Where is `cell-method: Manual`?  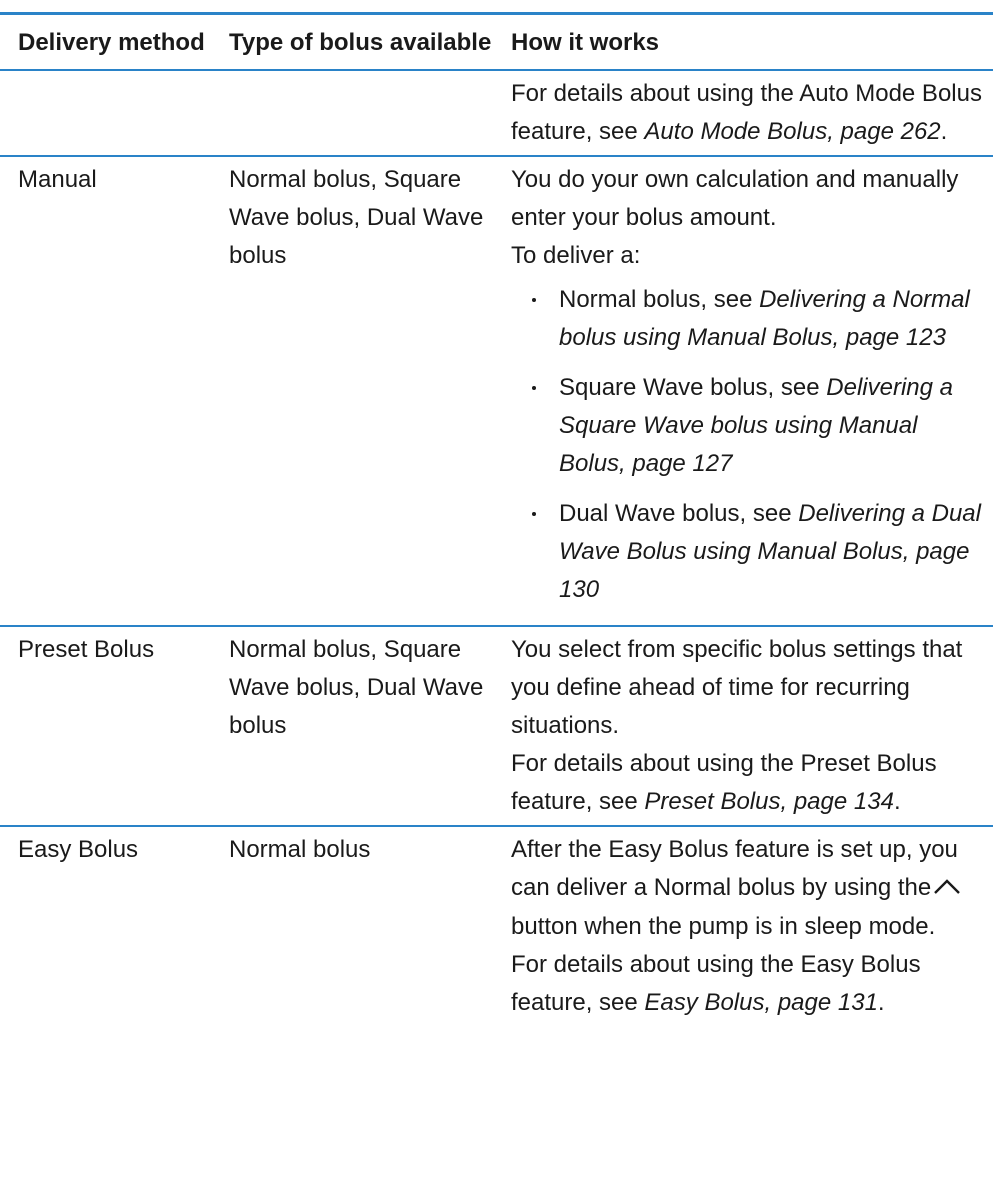
cell-method: Manual is located at coordinates (57, 179).